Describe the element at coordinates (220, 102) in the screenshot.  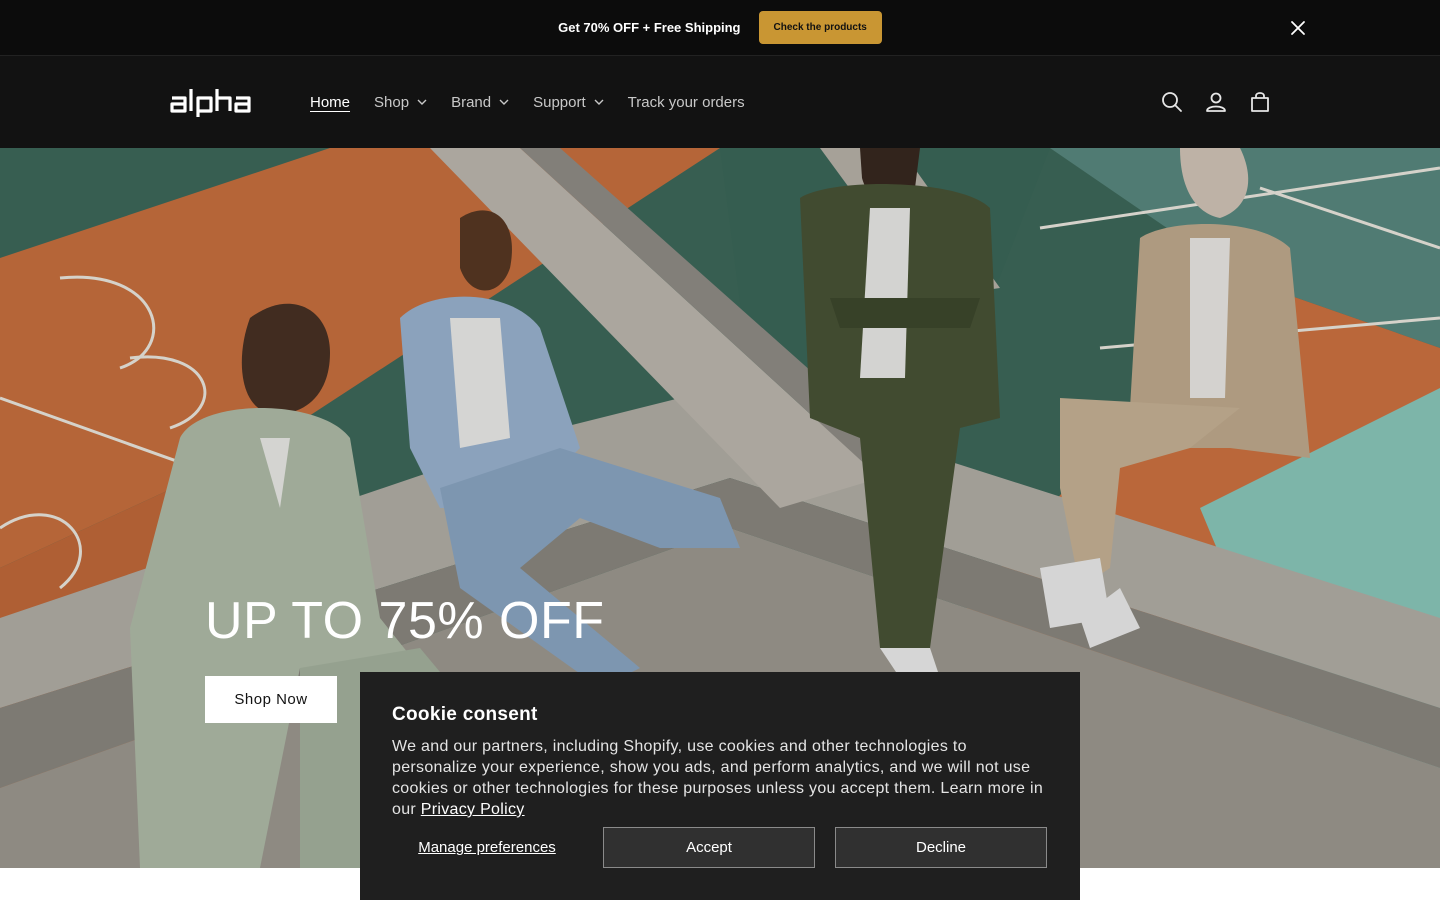
I see `alpha-logo` at that location.